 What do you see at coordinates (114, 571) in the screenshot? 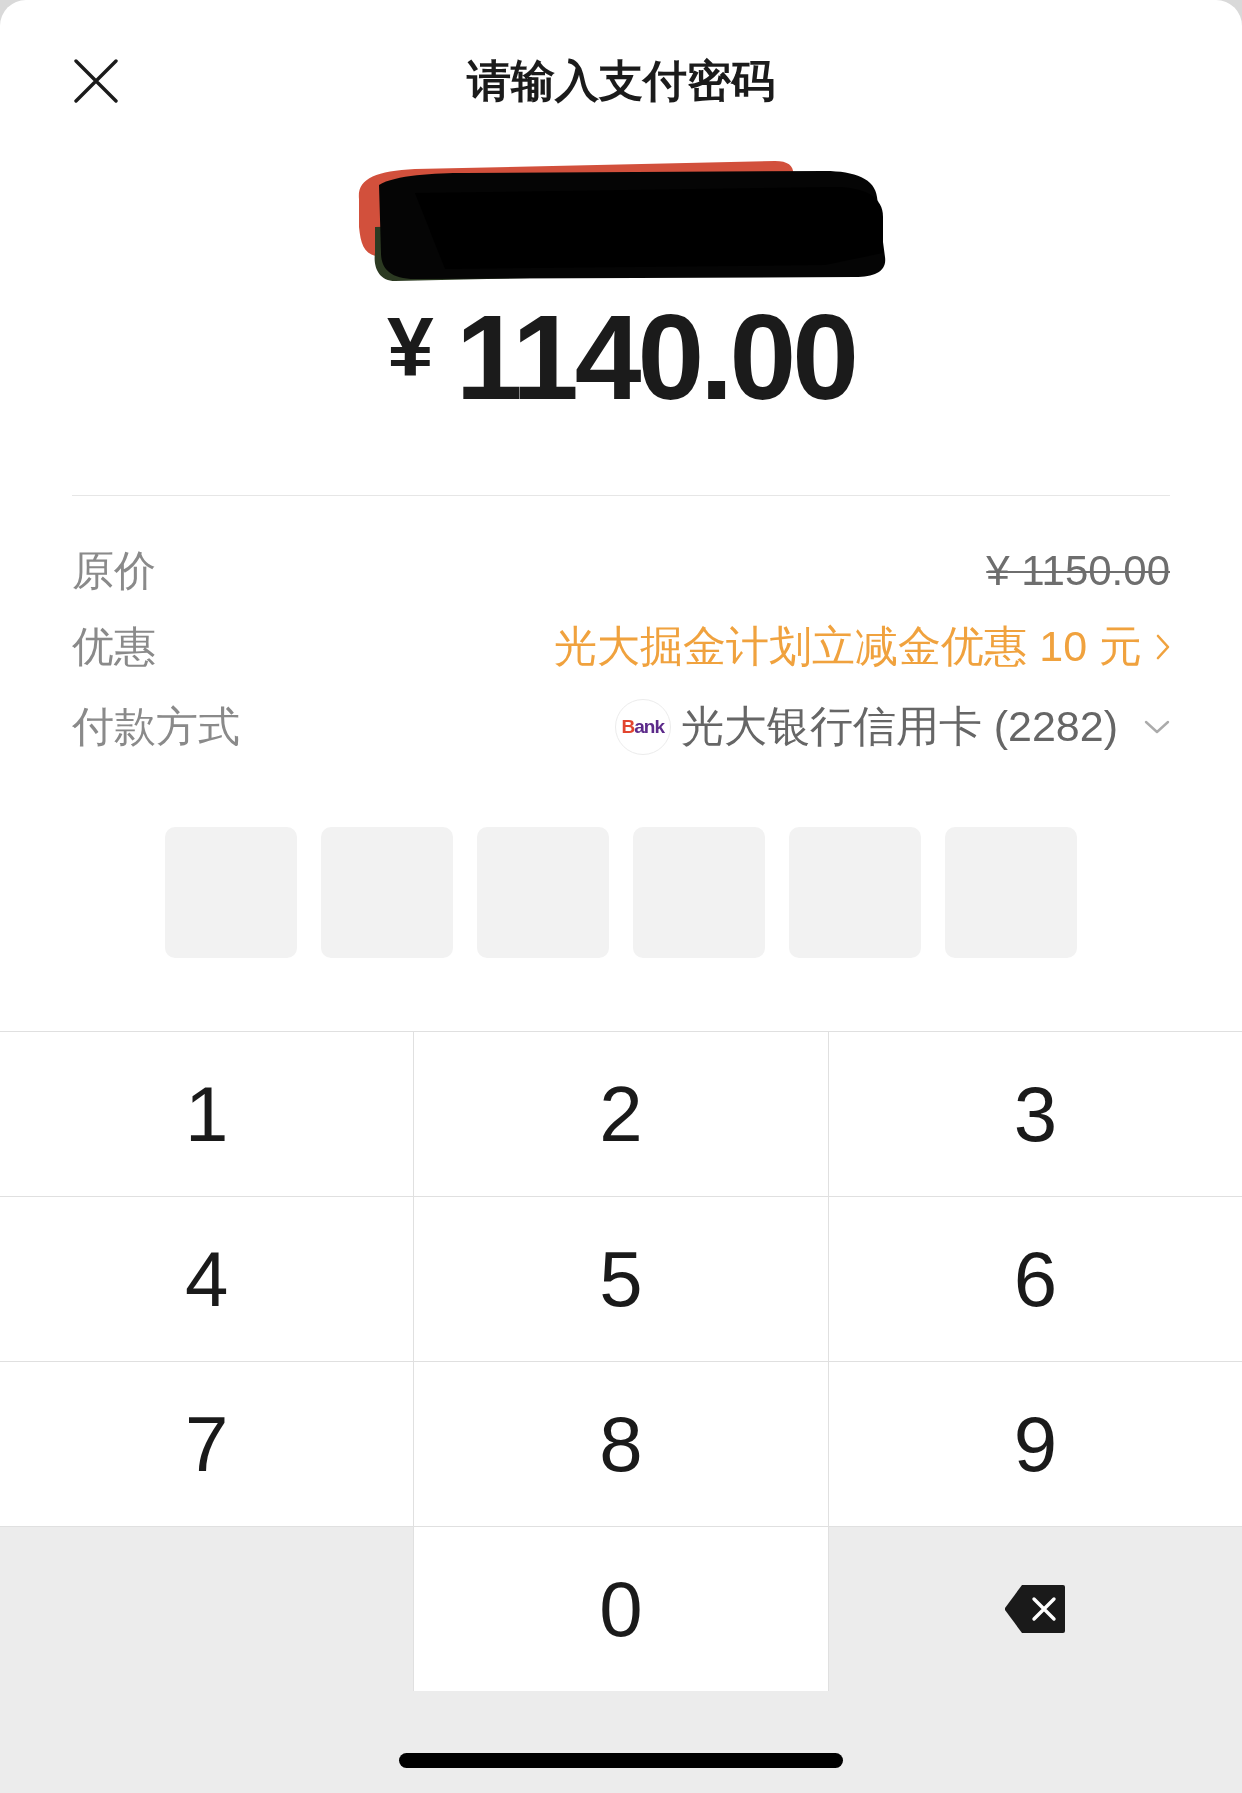
I see `detail-label: 原价` at bounding box center [114, 571].